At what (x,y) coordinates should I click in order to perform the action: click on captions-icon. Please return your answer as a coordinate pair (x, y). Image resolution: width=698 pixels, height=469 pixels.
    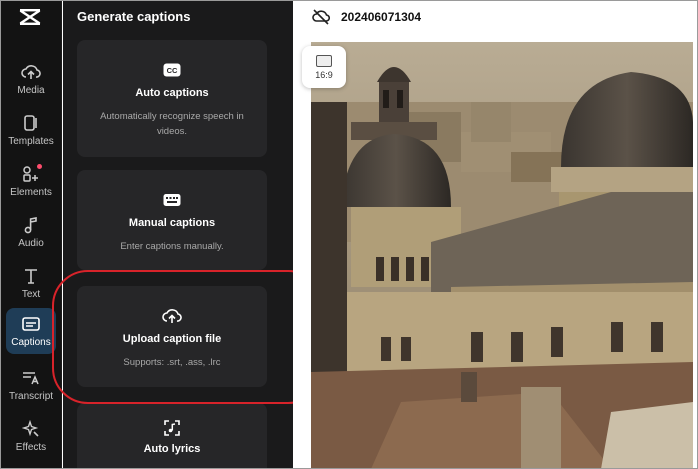
    Looking at the image, I should click on (31, 324).